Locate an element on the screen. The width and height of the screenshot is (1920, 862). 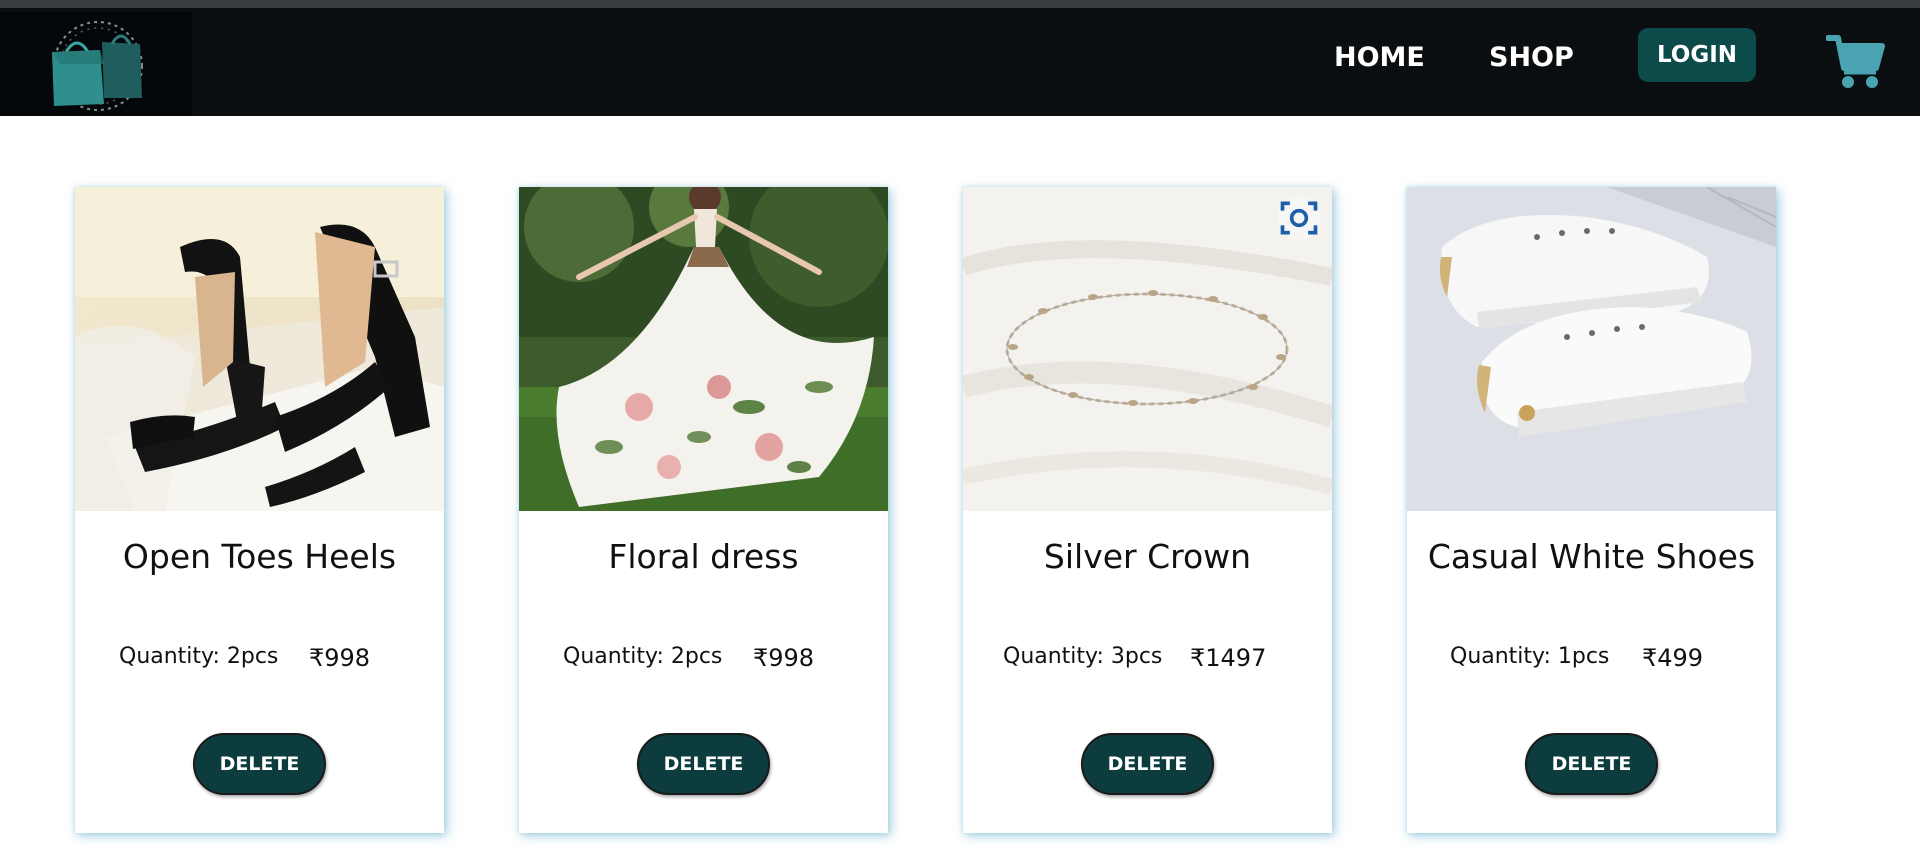
product-name: Silver Crown is located at coordinates (1147, 556).